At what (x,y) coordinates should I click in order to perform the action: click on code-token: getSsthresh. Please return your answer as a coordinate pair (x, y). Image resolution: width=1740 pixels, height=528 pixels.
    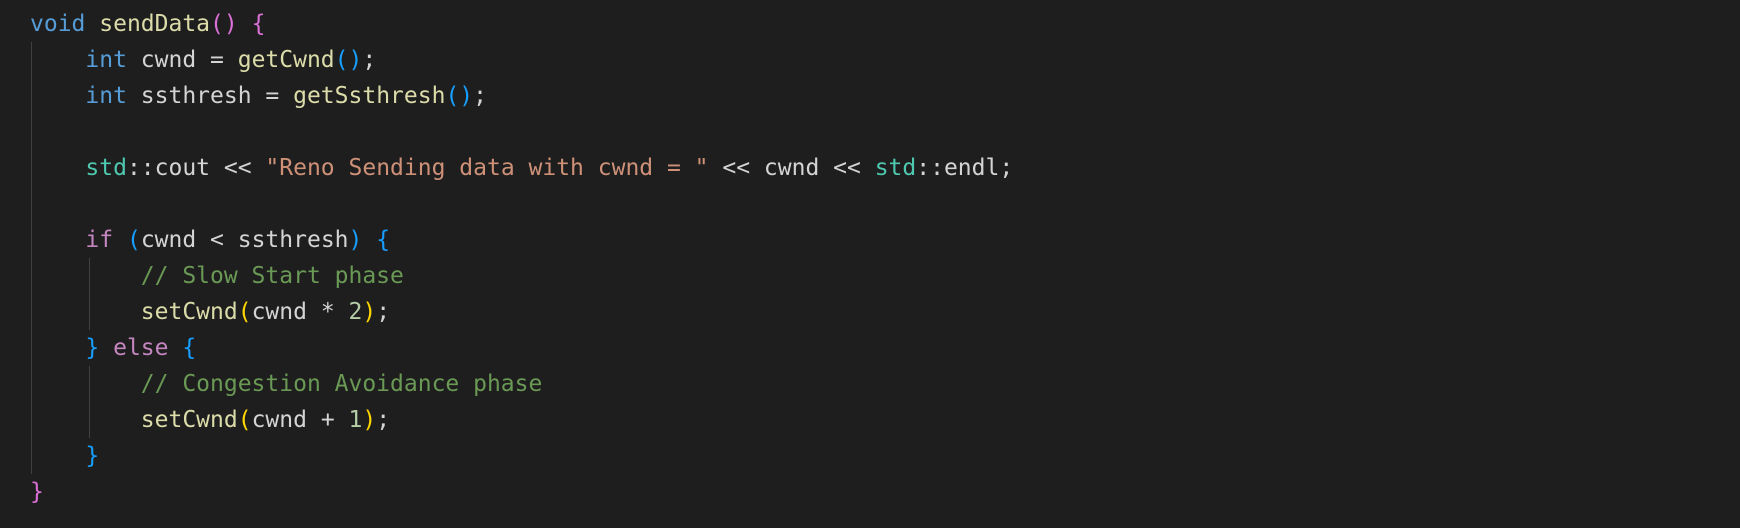
    Looking at the image, I should click on (369, 96).